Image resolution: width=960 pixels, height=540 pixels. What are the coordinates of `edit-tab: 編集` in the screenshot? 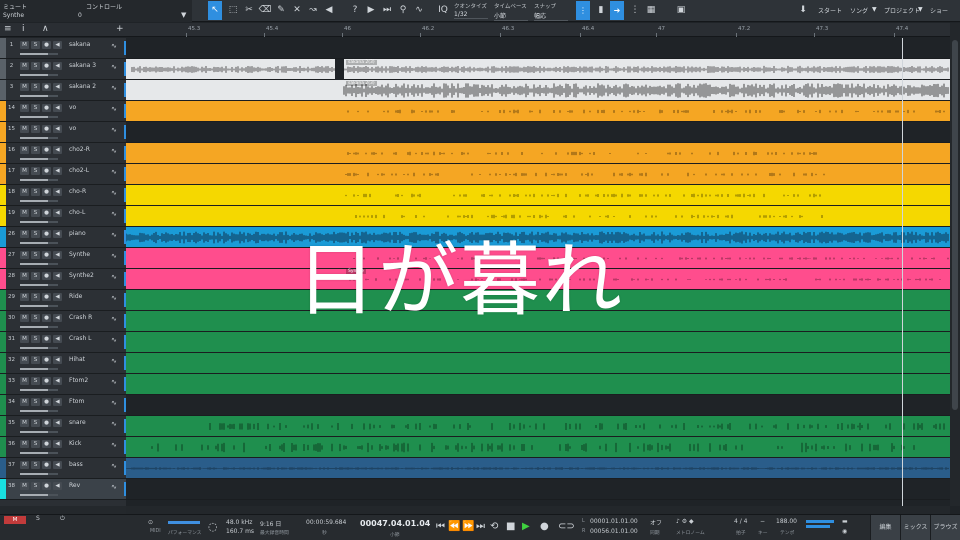 It's located at (885, 527).